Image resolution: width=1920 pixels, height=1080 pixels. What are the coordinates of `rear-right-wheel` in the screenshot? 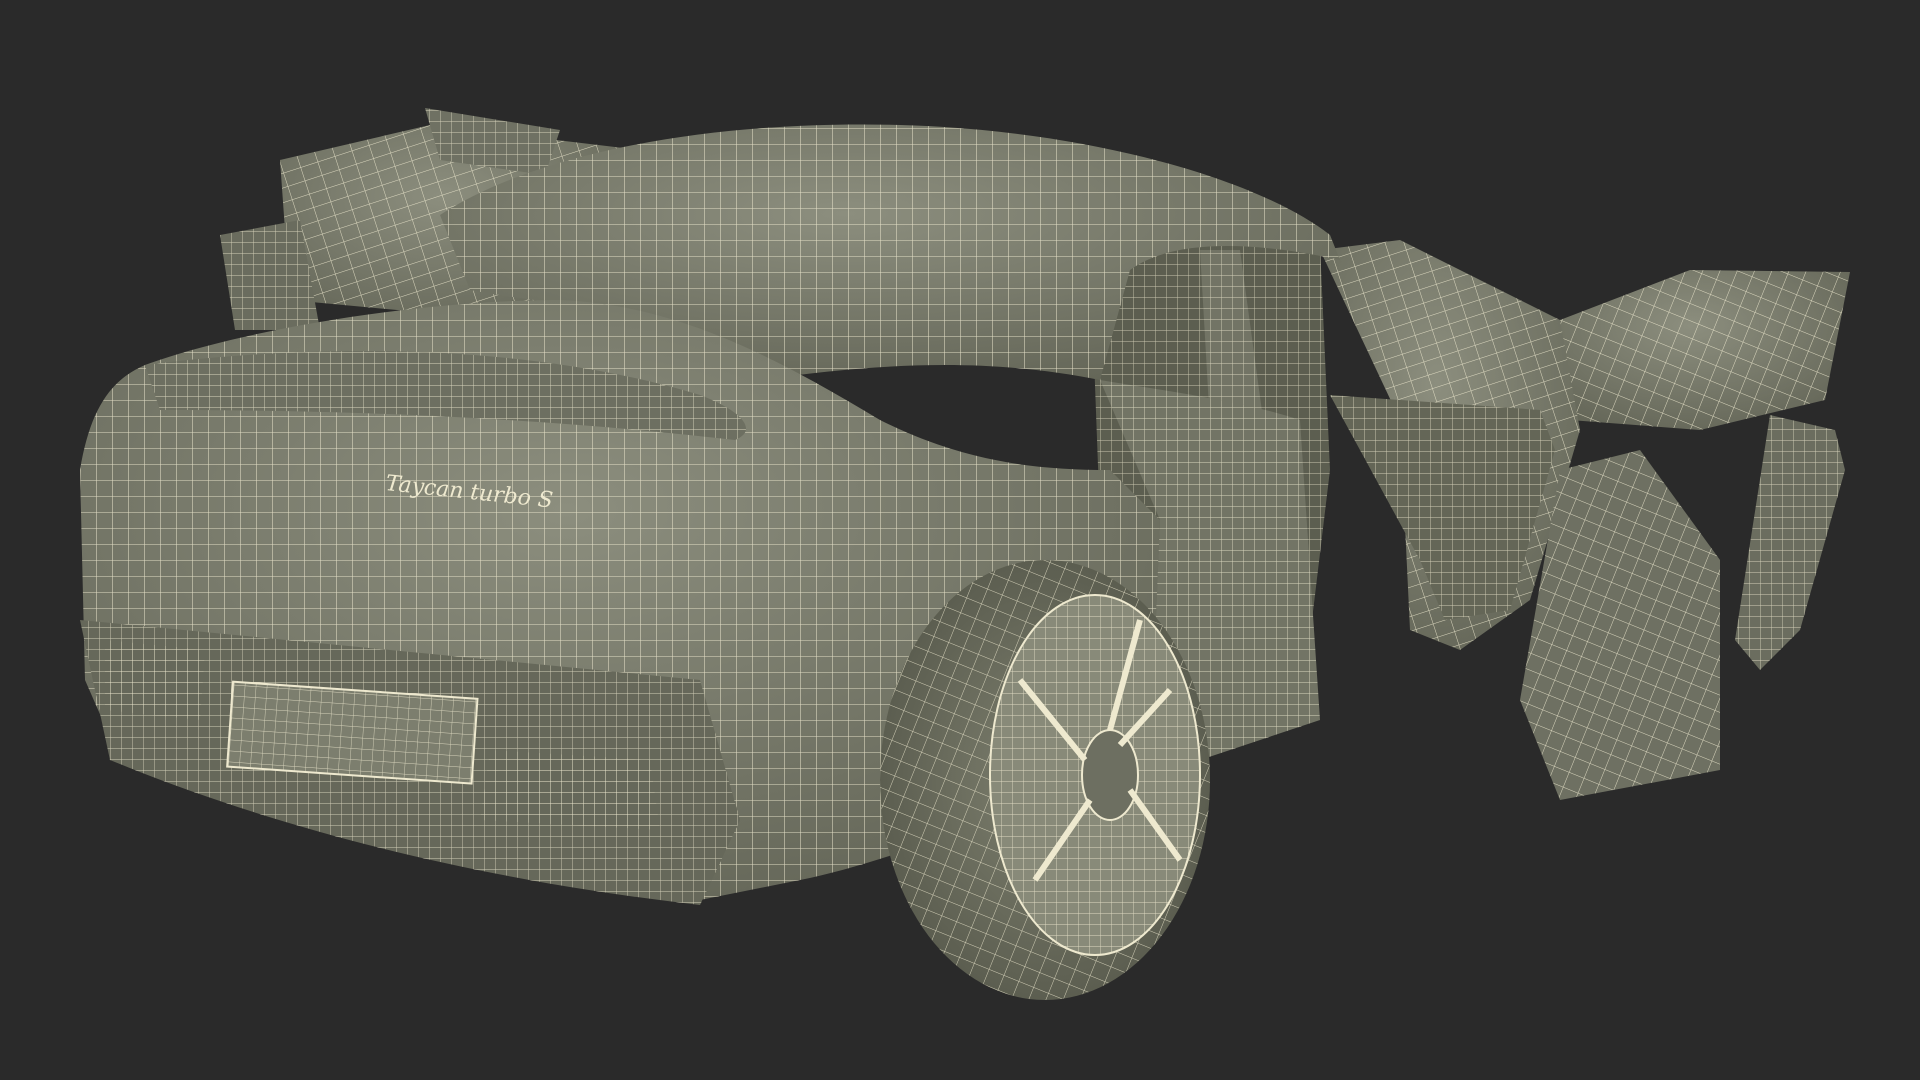 It's located at (1045, 780).